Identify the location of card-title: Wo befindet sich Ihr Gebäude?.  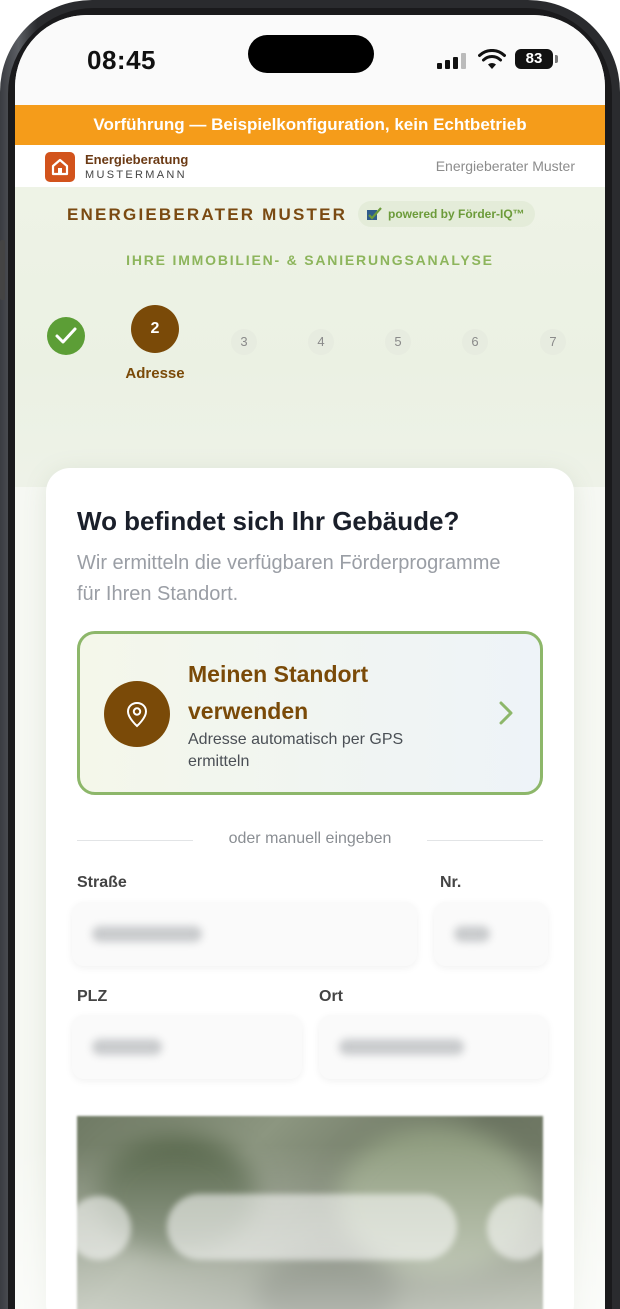
(268, 521).